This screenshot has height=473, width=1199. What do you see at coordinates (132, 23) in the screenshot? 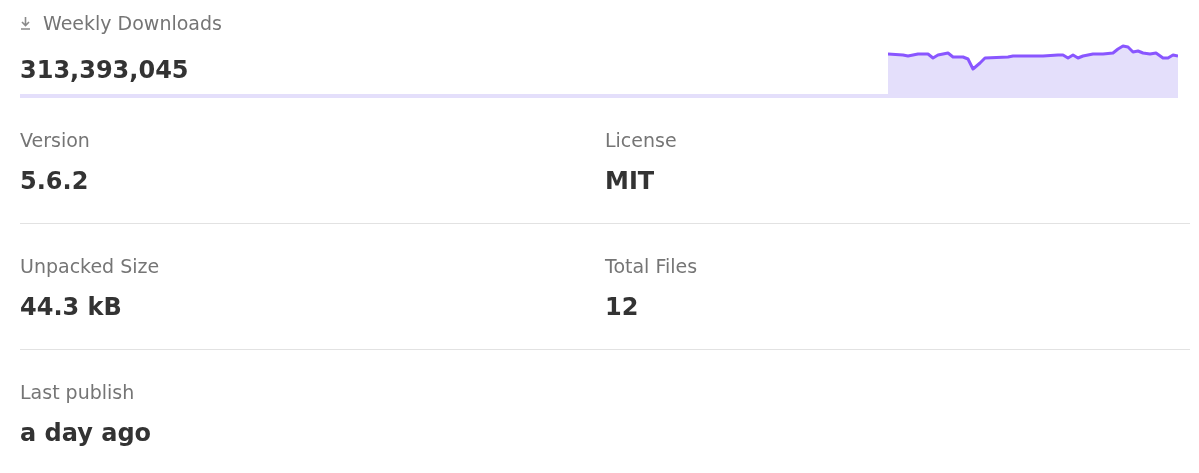
I see `weekly-downloads-label: Weekly Downloads` at bounding box center [132, 23].